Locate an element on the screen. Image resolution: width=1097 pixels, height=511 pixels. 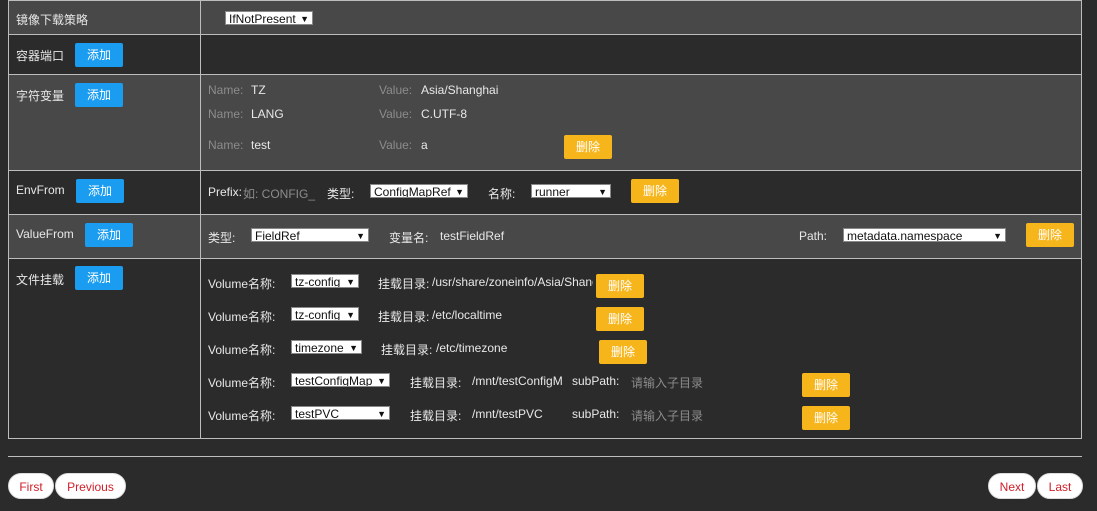
add-port-button: 添加 is located at coordinates (99, 55).